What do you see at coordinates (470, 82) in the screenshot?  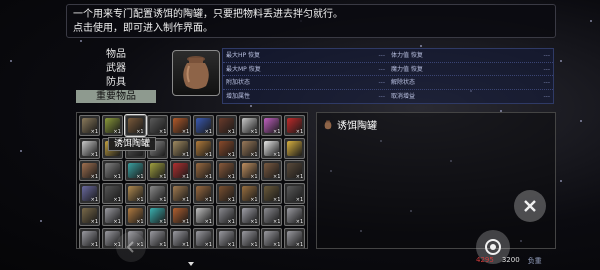 I see `stat-cell: 解除状态 ---` at bounding box center [470, 82].